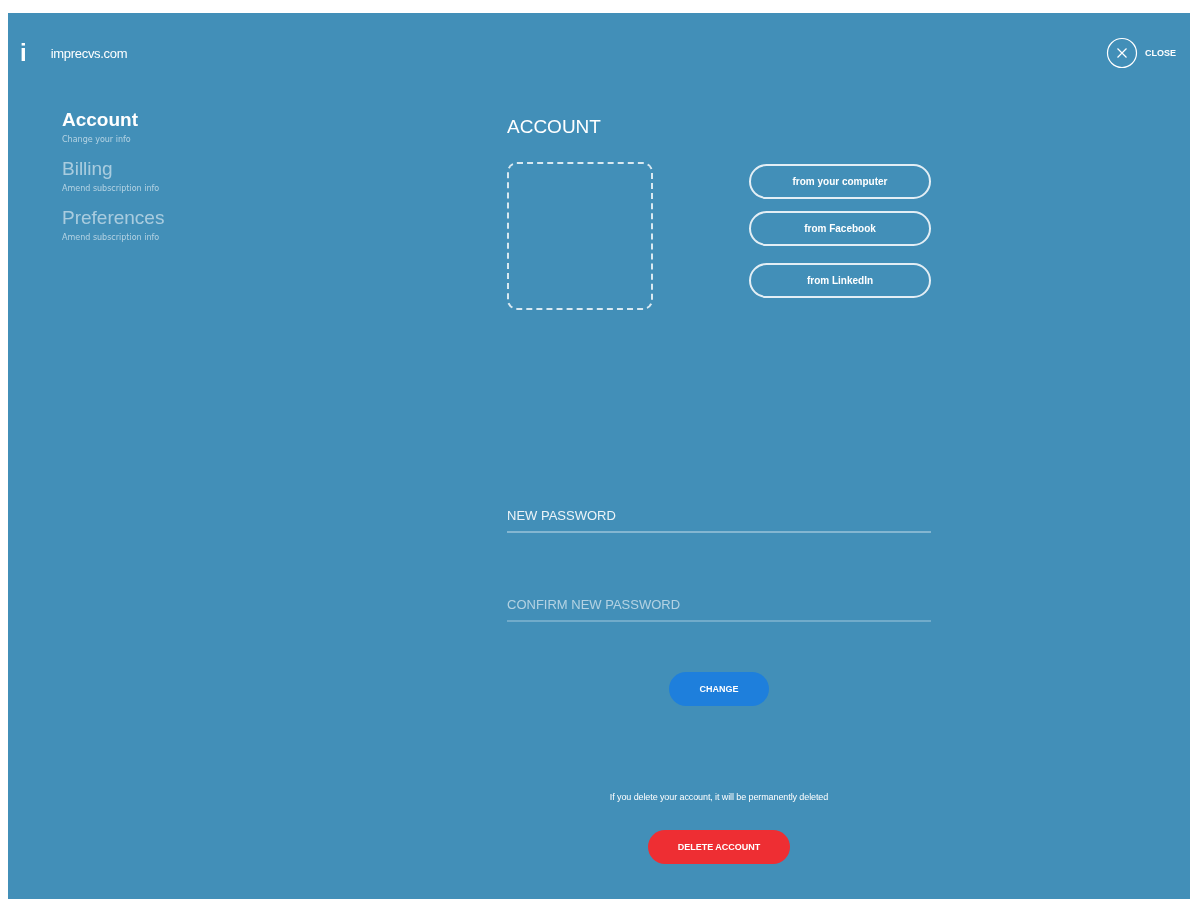  What do you see at coordinates (1141, 53) in the screenshot?
I see `close-button: CLOSE` at bounding box center [1141, 53].